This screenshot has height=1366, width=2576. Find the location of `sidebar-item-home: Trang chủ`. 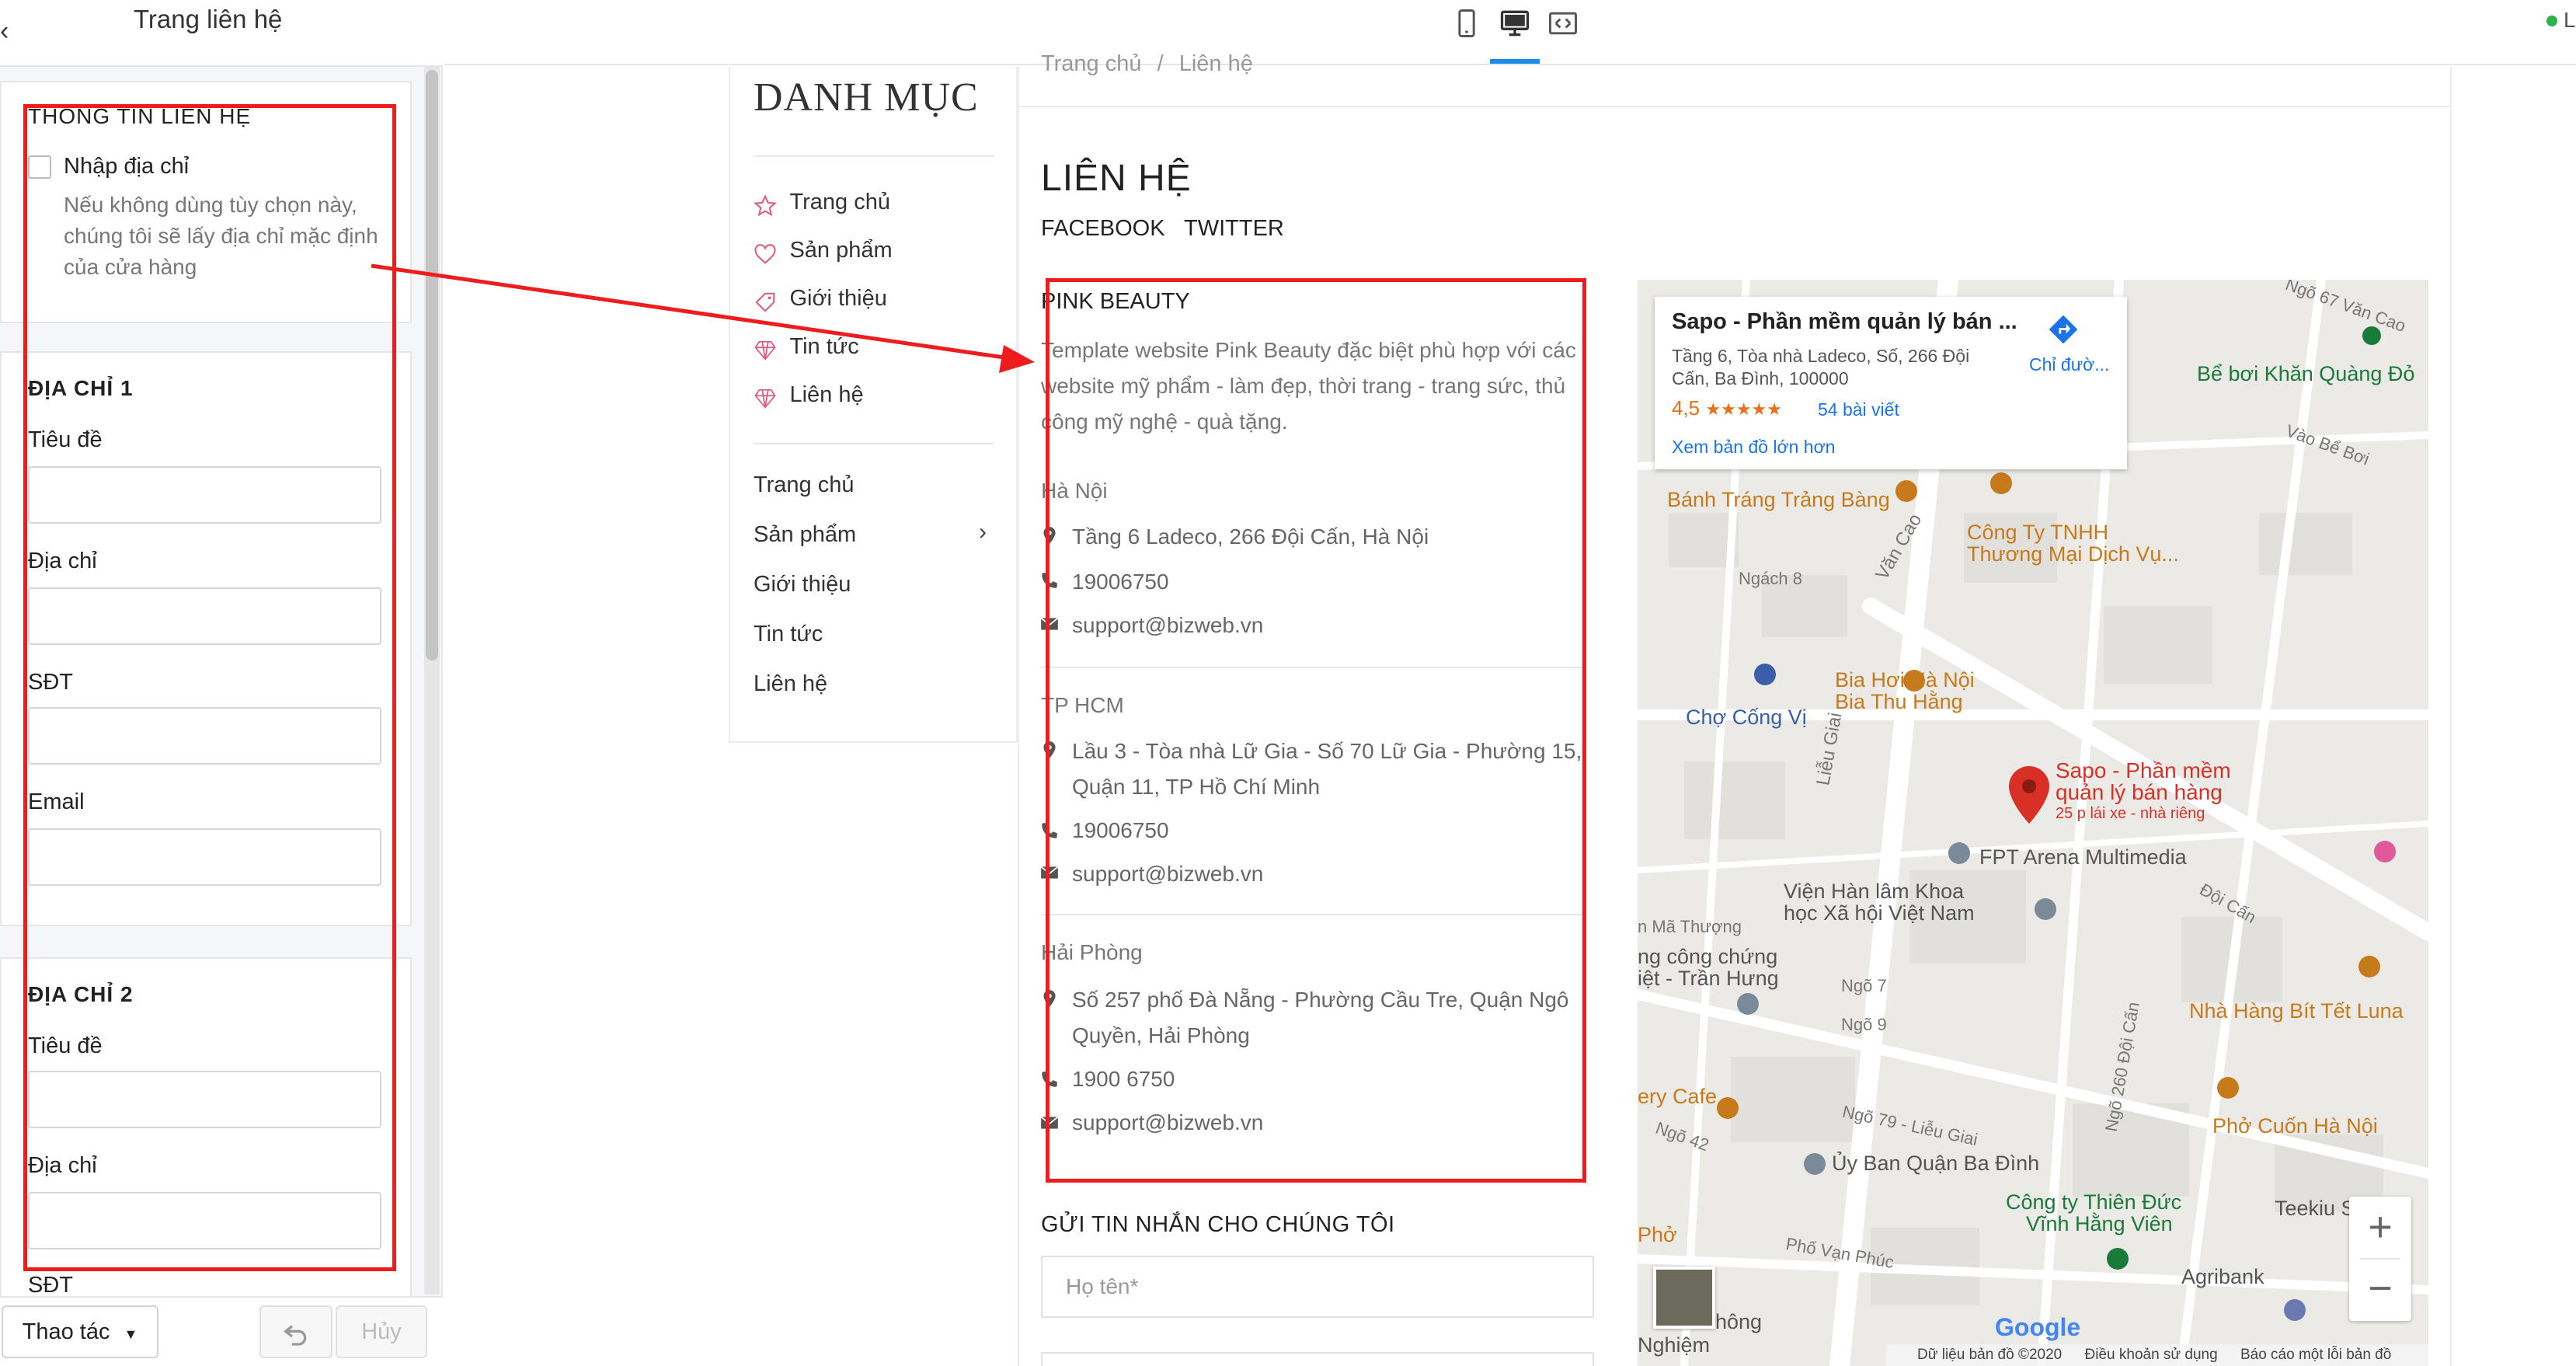

sidebar-item-home: Trang chủ is located at coordinates (822, 204).